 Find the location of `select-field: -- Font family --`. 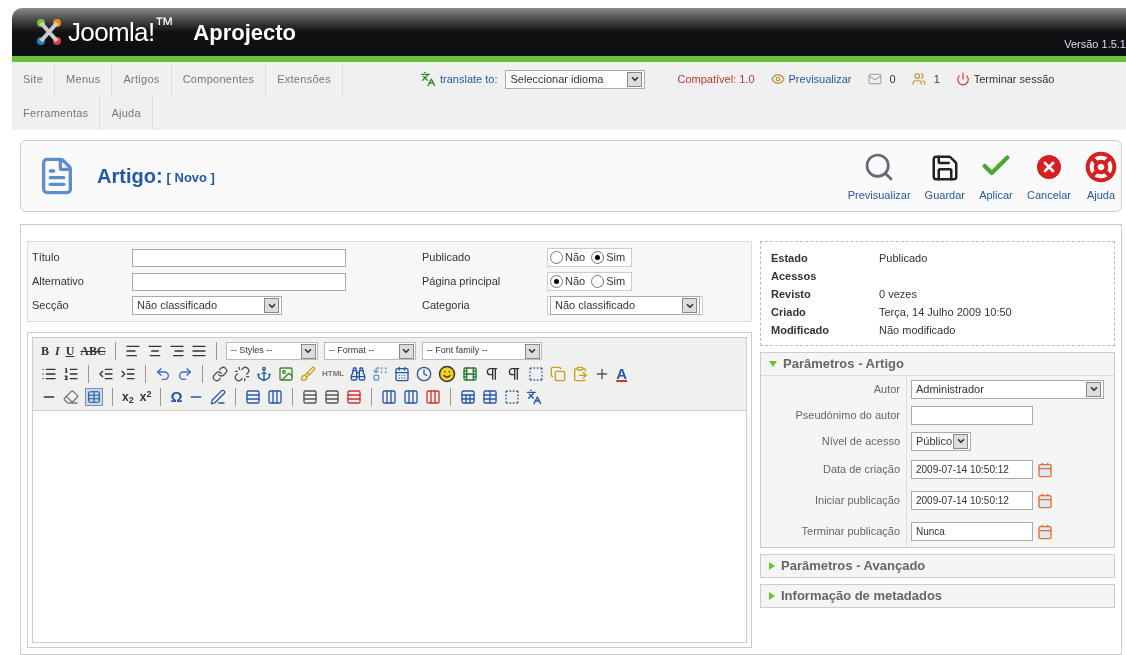

select-field: -- Font family -- is located at coordinates (481, 351).